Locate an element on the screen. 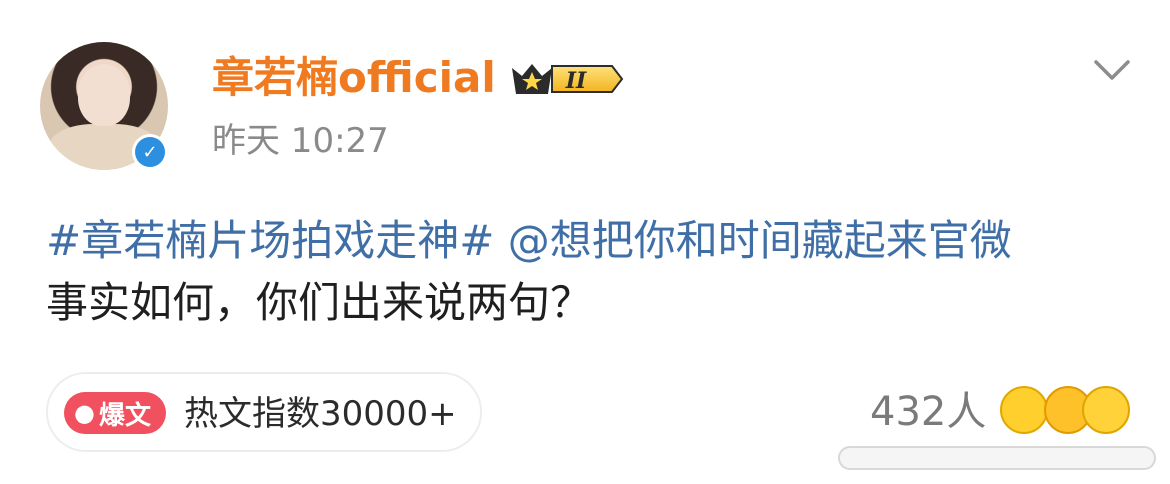 This screenshot has height=484, width=1170. post-timestamp: 昨天 10:27 is located at coordinates (300, 141).